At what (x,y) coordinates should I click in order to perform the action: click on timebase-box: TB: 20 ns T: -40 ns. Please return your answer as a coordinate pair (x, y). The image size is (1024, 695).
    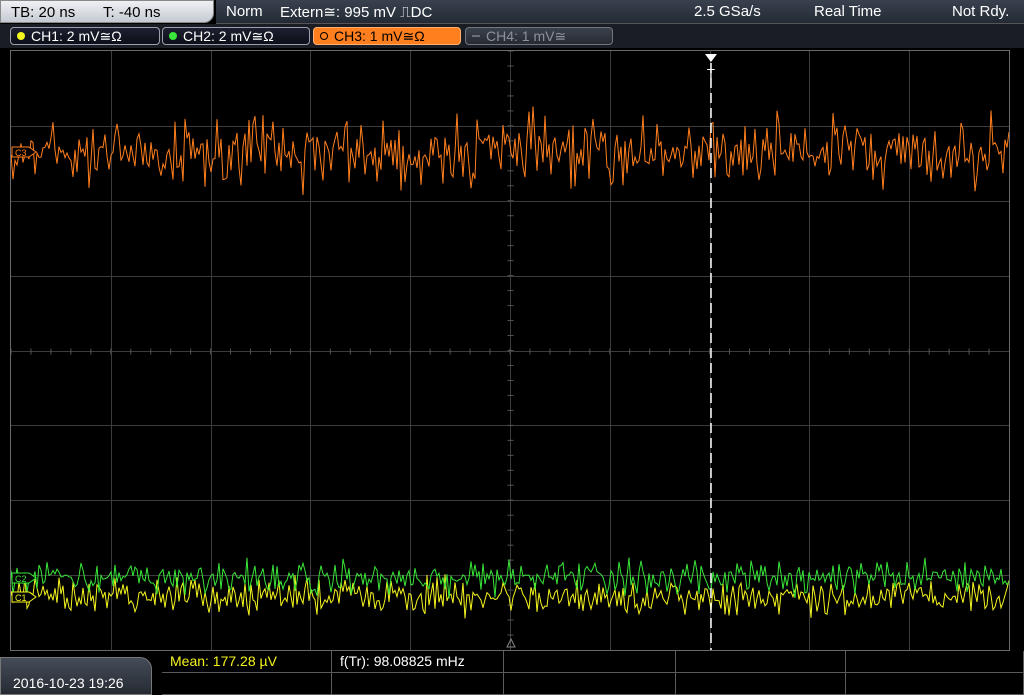
    Looking at the image, I should click on (107, 11).